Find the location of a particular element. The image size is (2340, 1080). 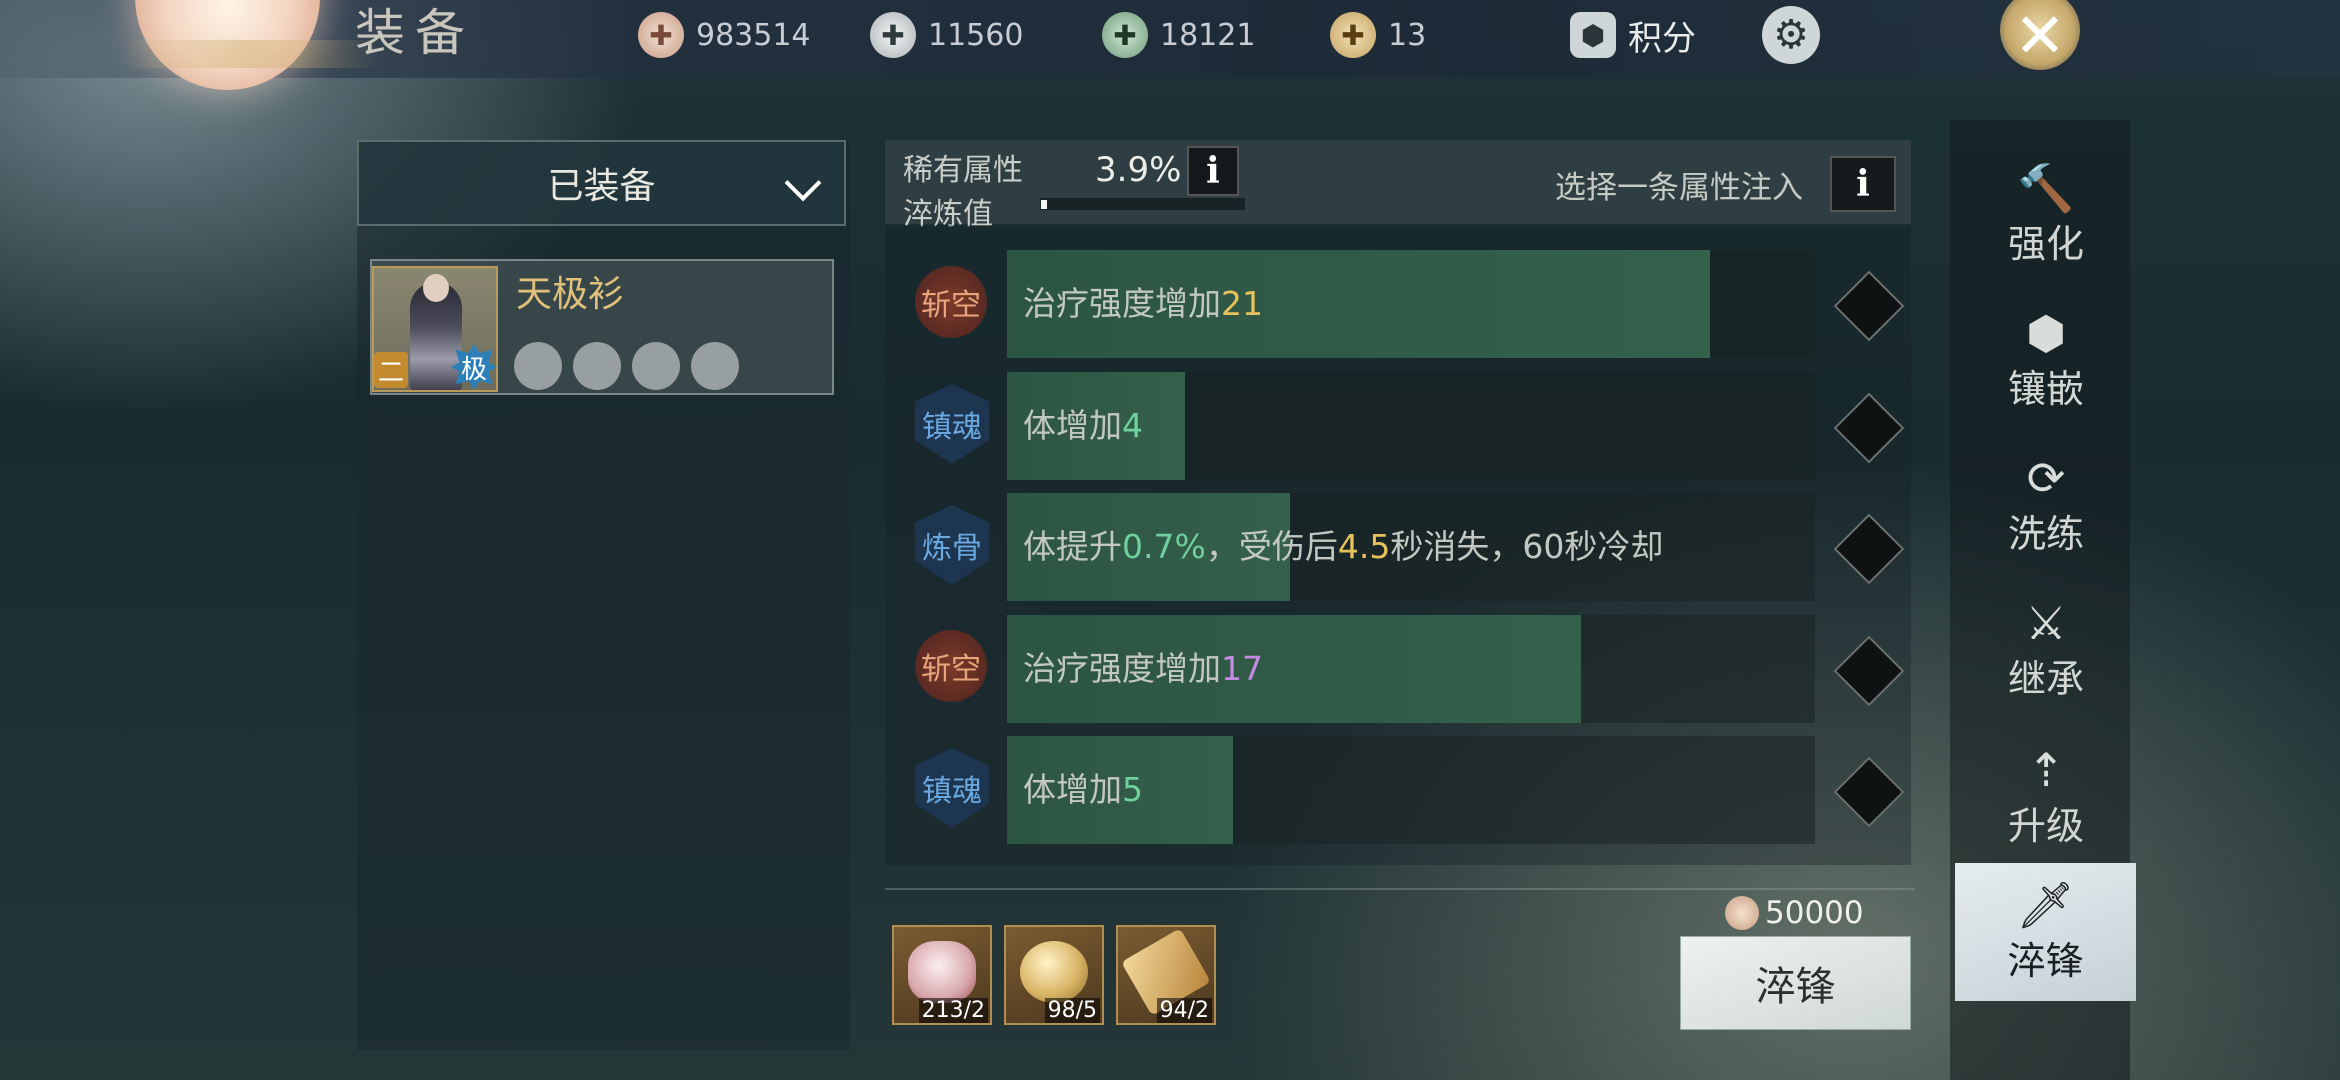

nav-inherit: ⚔ 继承 is located at coordinates (2046, 650).